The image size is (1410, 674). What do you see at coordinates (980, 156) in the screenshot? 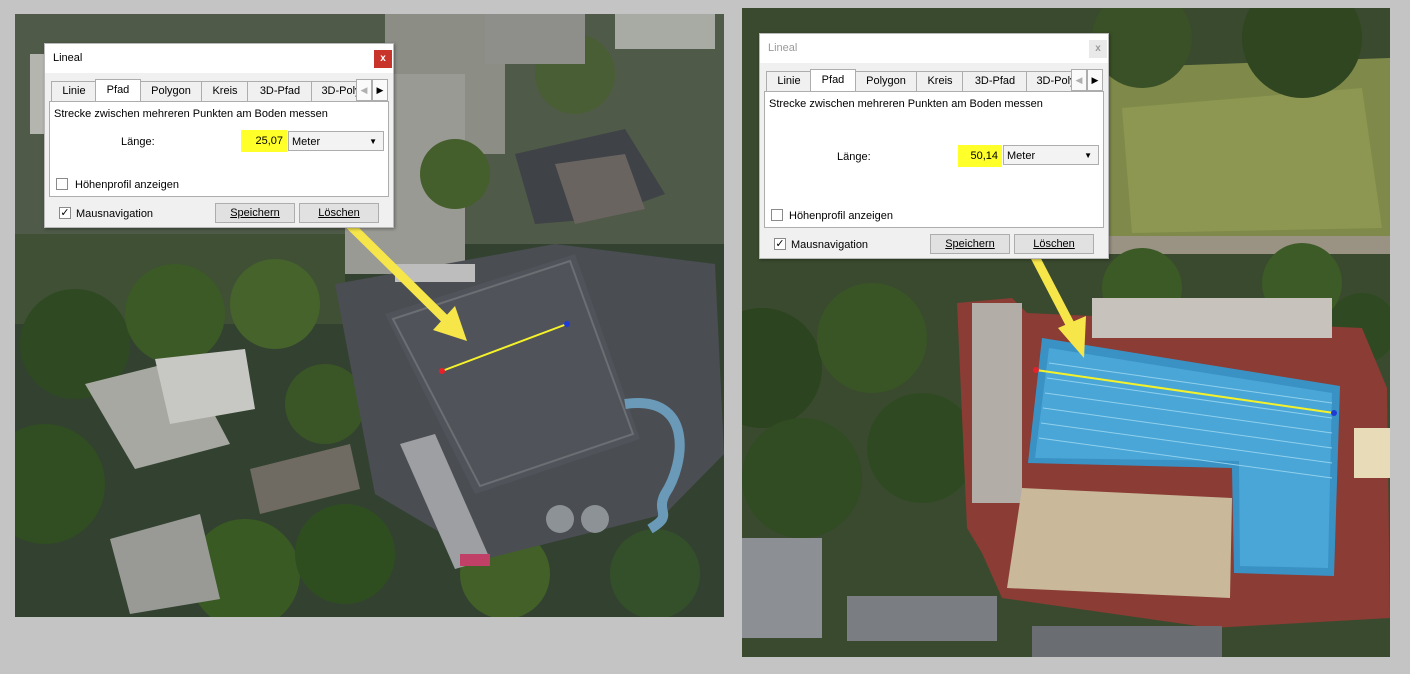
I see `length-value: 50,14` at bounding box center [980, 156].